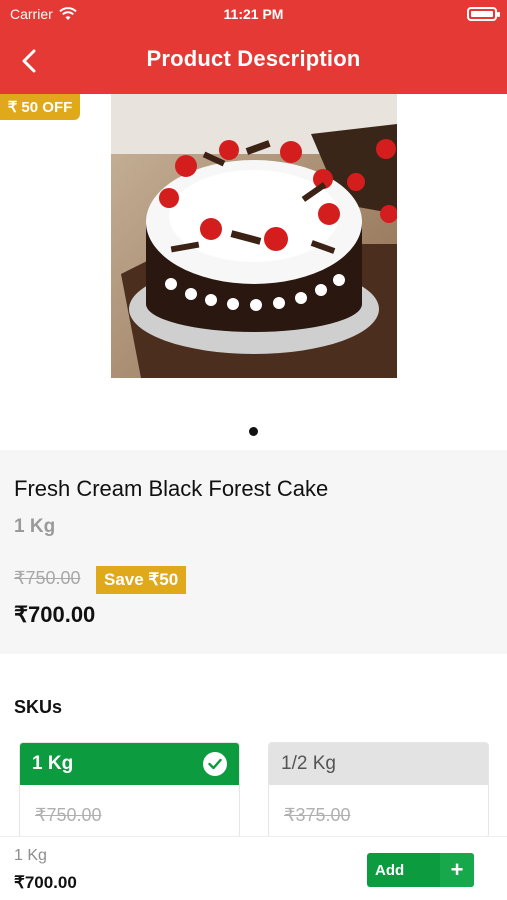  I want to click on sku-card-1kg: 1 Kg ₹750.00, so click(129, 790).